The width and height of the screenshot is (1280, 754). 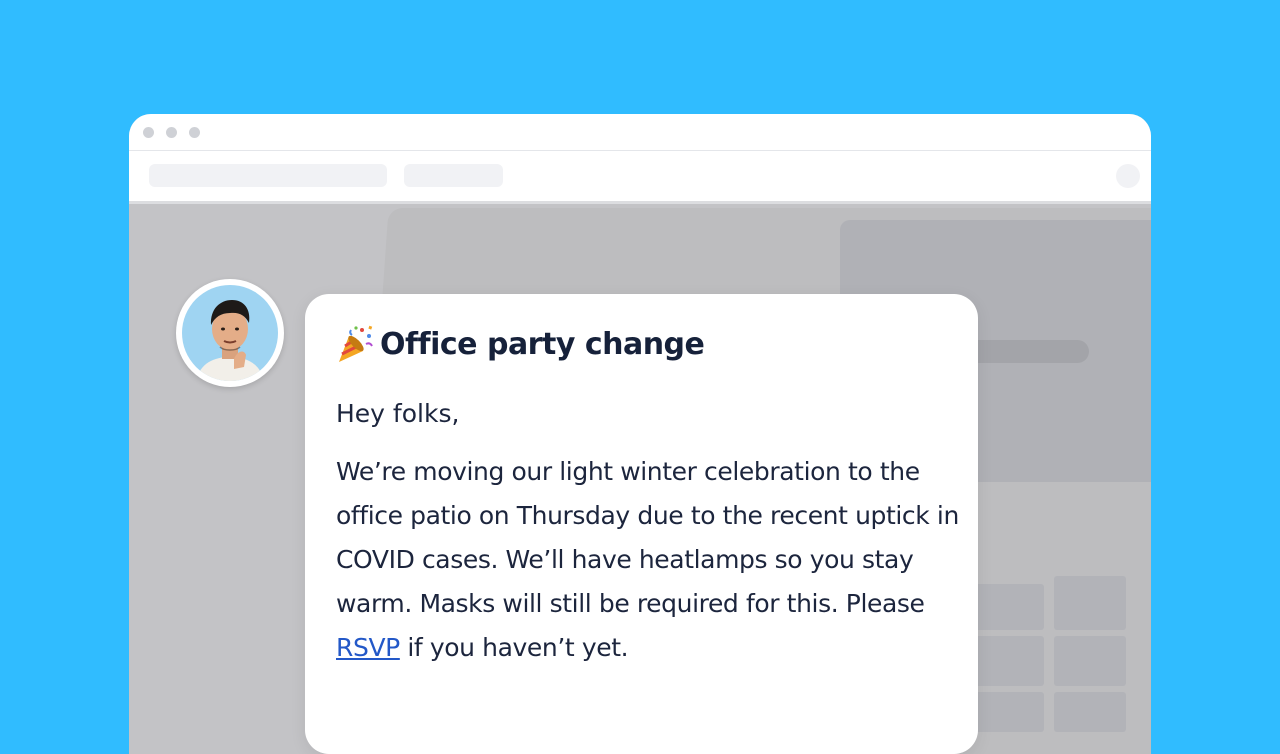 I want to click on message-greeting: Hey folks,, so click(x=398, y=413).